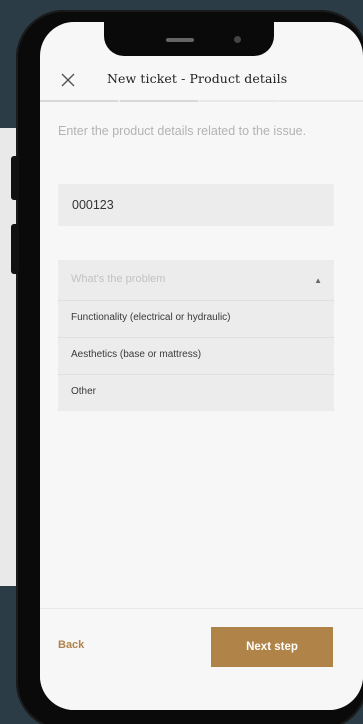 The height and width of the screenshot is (724, 363). Describe the element at coordinates (71, 645) in the screenshot. I see `back-button: Back` at that location.